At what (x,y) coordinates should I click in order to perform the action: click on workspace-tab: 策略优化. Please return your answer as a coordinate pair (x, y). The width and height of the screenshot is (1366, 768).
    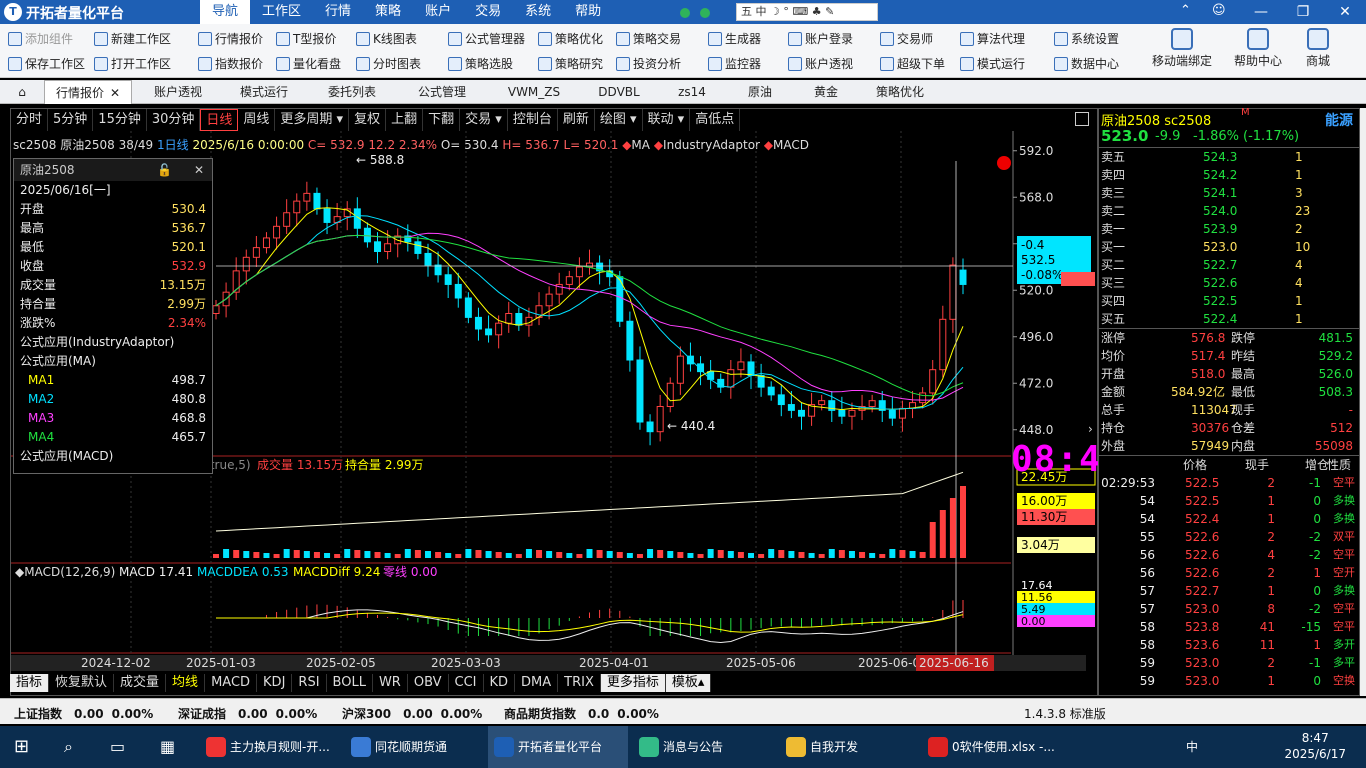
    Looking at the image, I should click on (900, 92).